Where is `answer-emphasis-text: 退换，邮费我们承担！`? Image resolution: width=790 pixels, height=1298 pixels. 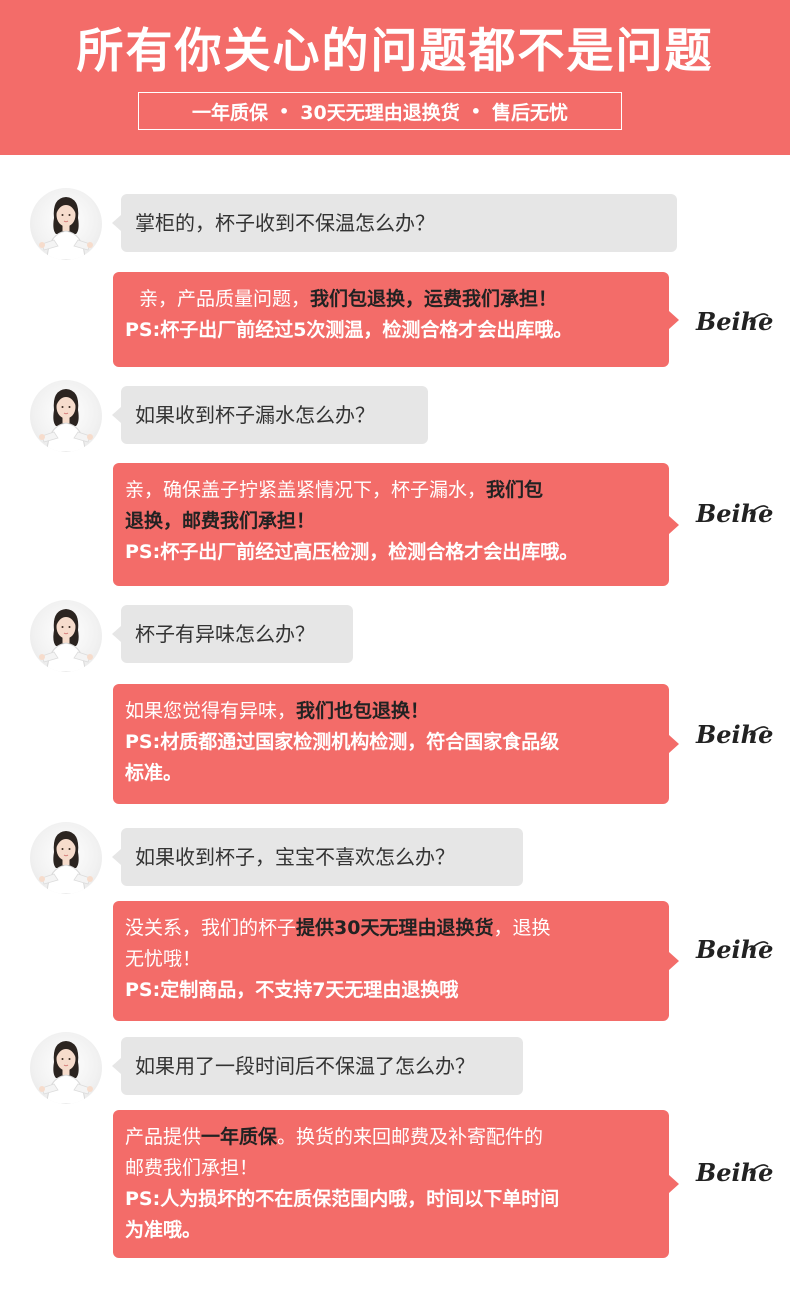
answer-emphasis-text: 退换，邮费我们承担！ is located at coordinates (220, 521).